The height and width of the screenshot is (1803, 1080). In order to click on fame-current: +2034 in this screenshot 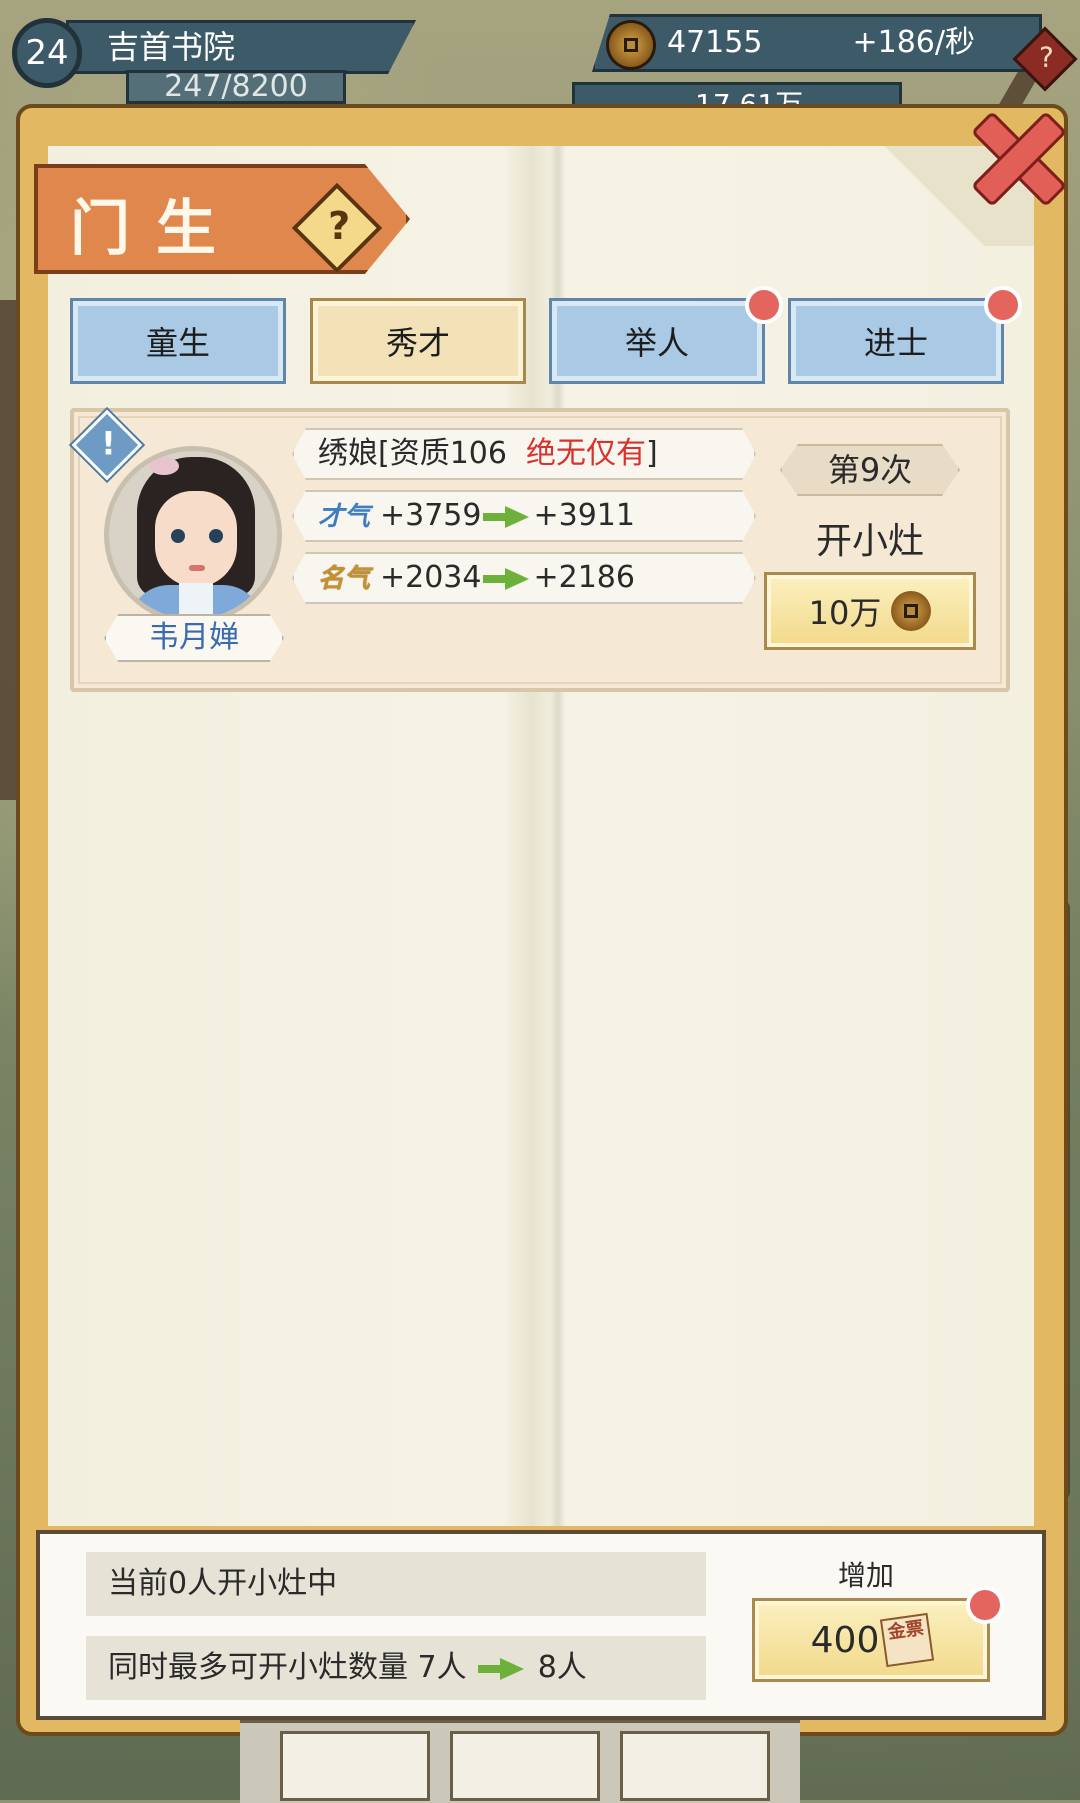, I will do `click(431, 577)`.